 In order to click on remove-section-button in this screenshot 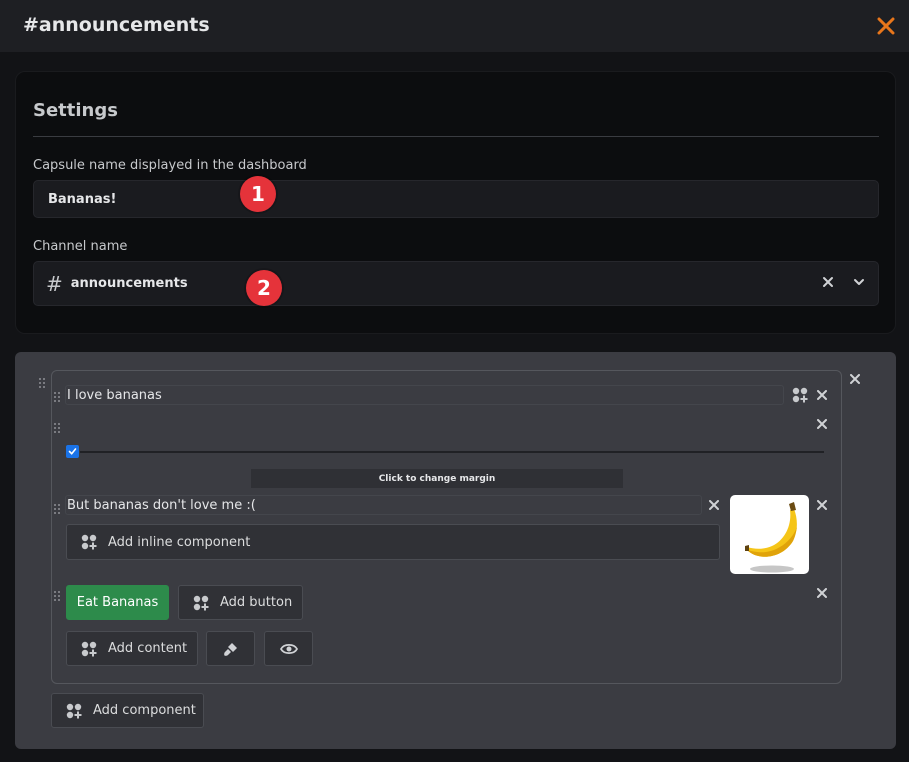, I will do `click(822, 505)`.